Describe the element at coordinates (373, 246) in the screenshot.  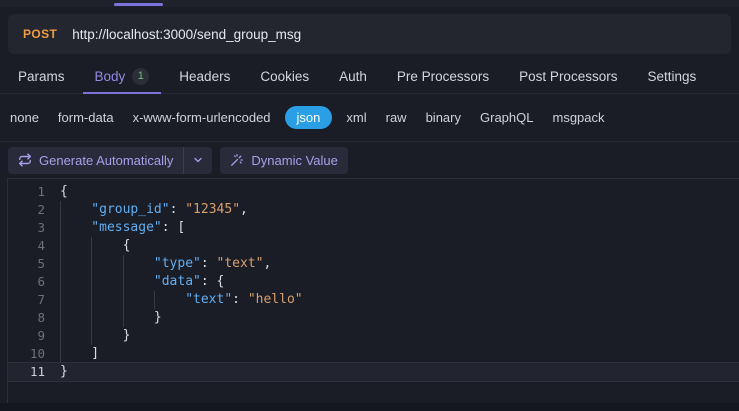
I see `code-line: 4{` at that location.